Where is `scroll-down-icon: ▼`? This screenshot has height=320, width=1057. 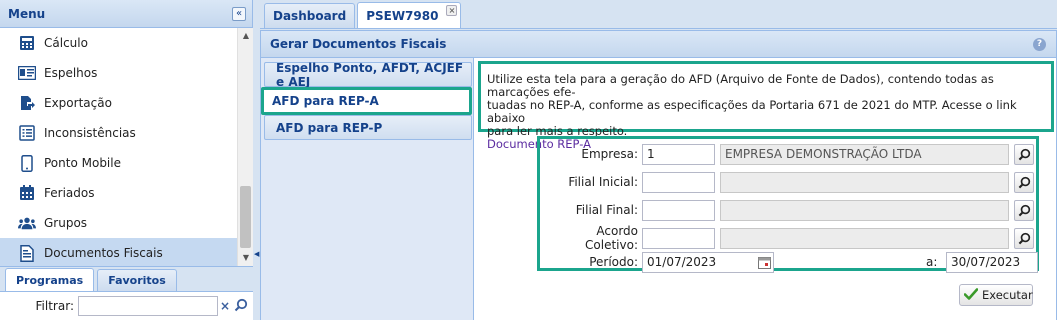
scroll-down-icon: ▼ is located at coordinates (246, 258).